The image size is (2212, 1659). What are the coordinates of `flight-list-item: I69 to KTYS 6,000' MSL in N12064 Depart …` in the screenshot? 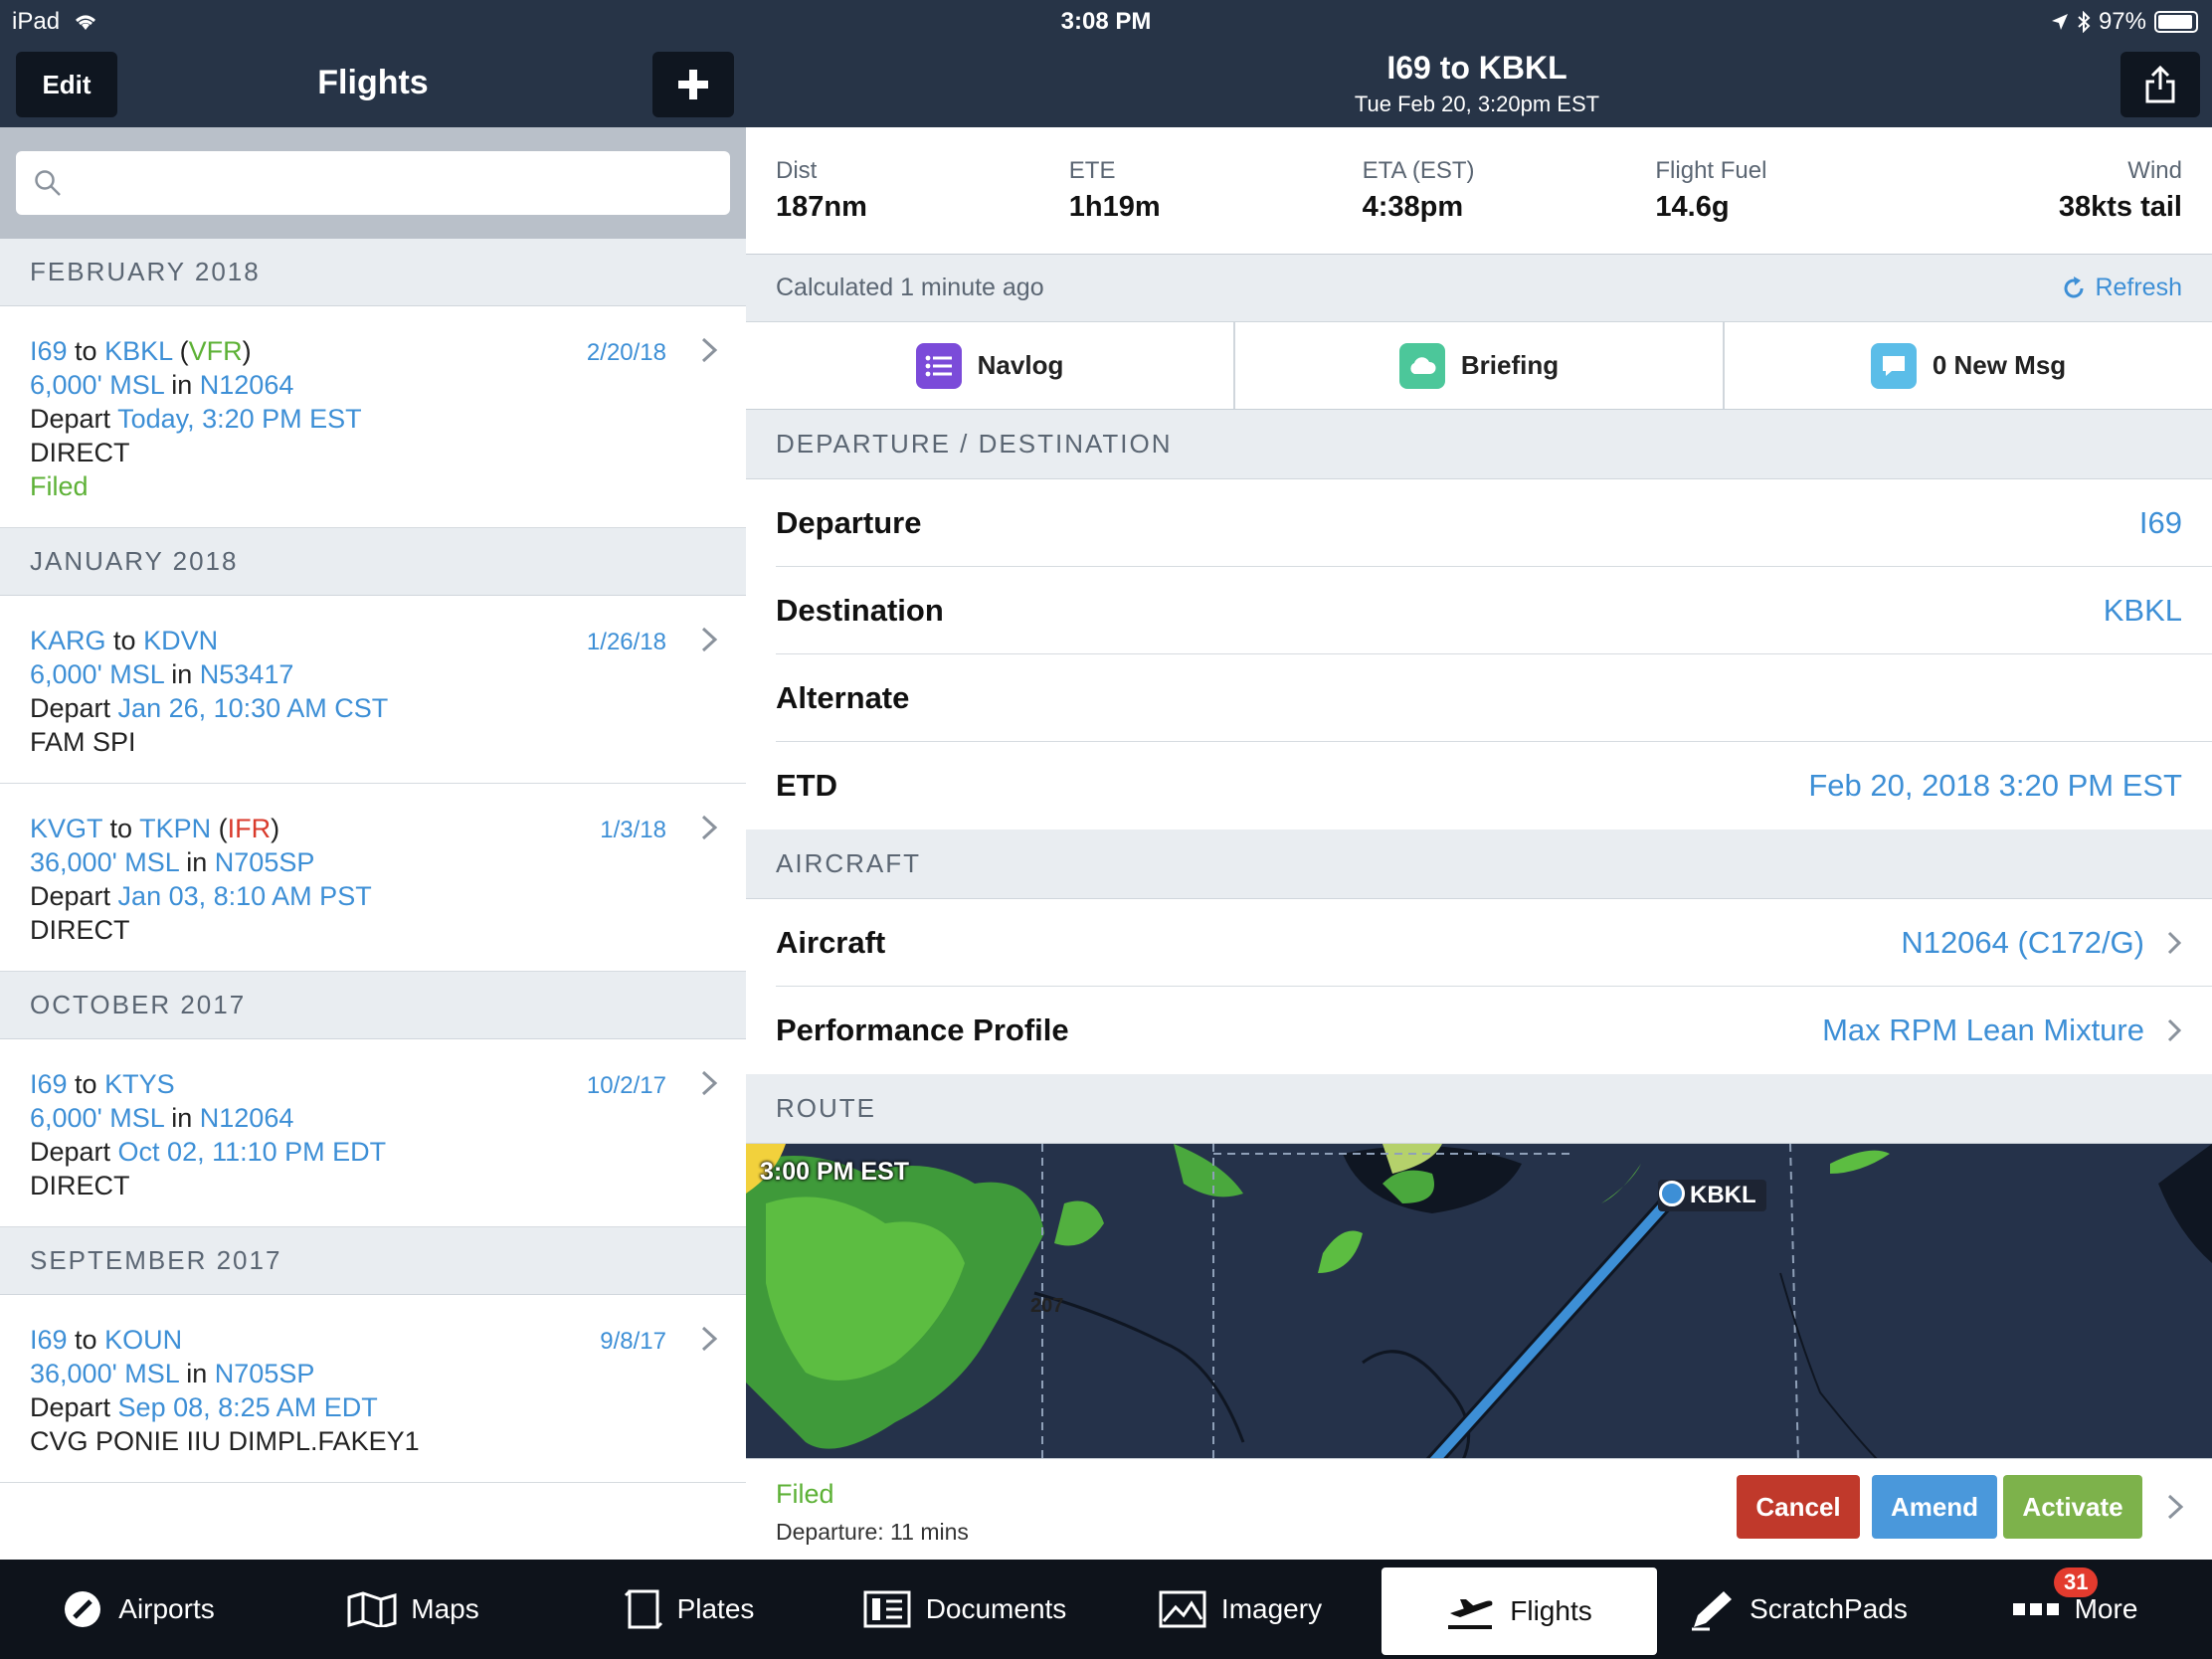 It's located at (373, 1133).